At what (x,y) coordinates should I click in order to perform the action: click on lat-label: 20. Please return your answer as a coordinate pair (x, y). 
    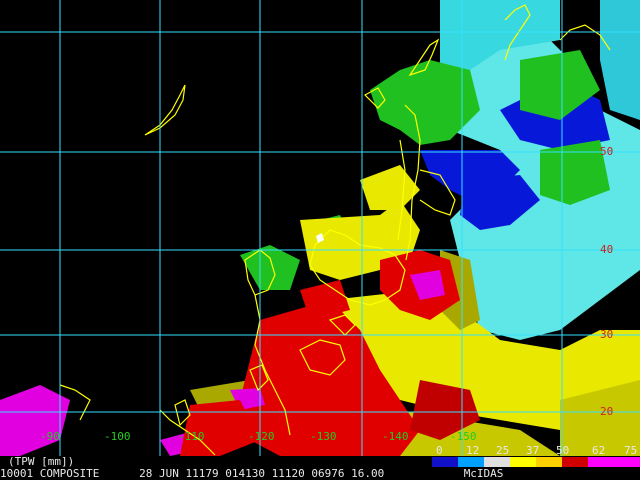
    Looking at the image, I should click on (606, 411).